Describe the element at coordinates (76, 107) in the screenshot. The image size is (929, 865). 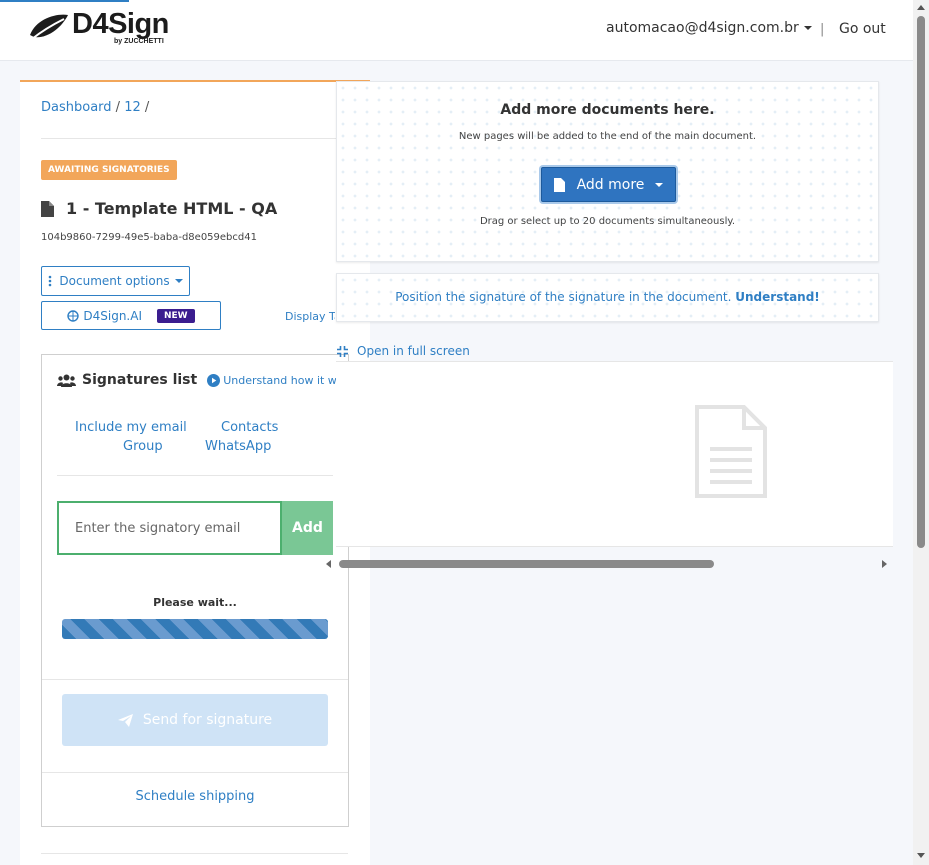
I see `breadcrumb-dashboard: Dashboard` at that location.